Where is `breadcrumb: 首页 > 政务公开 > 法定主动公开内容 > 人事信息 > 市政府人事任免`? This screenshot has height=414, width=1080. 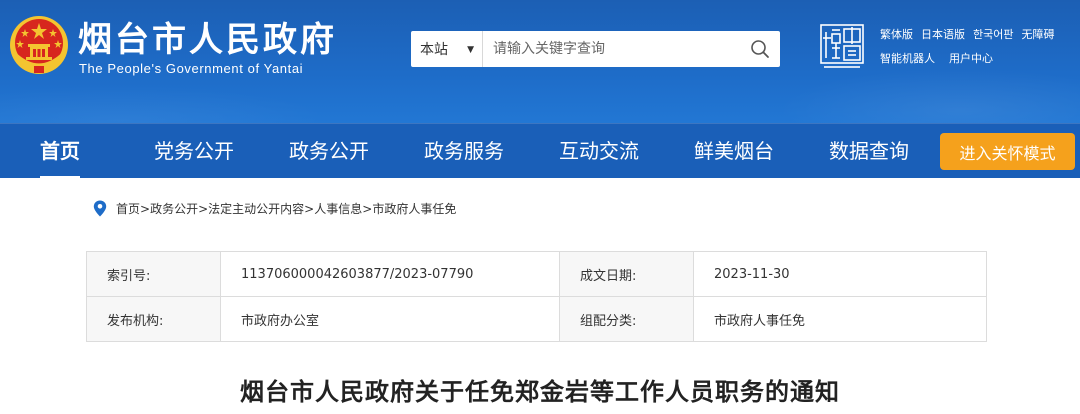 breadcrumb: 首页 > 政务公开 > 法定主动公开内容 > 人事信息 > 市政府人事任免 is located at coordinates (274, 208).